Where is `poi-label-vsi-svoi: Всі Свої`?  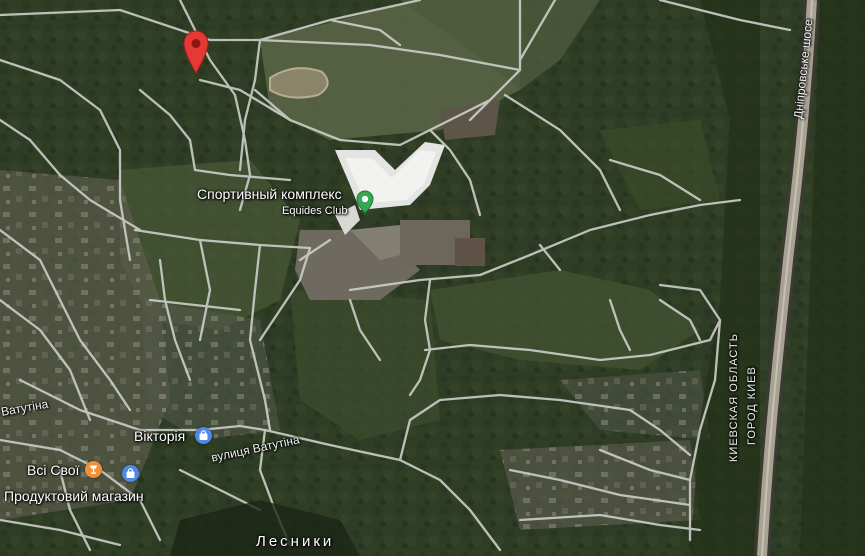 poi-label-vsi-svoi: Всі Свої is located at coordinates (53, 470).